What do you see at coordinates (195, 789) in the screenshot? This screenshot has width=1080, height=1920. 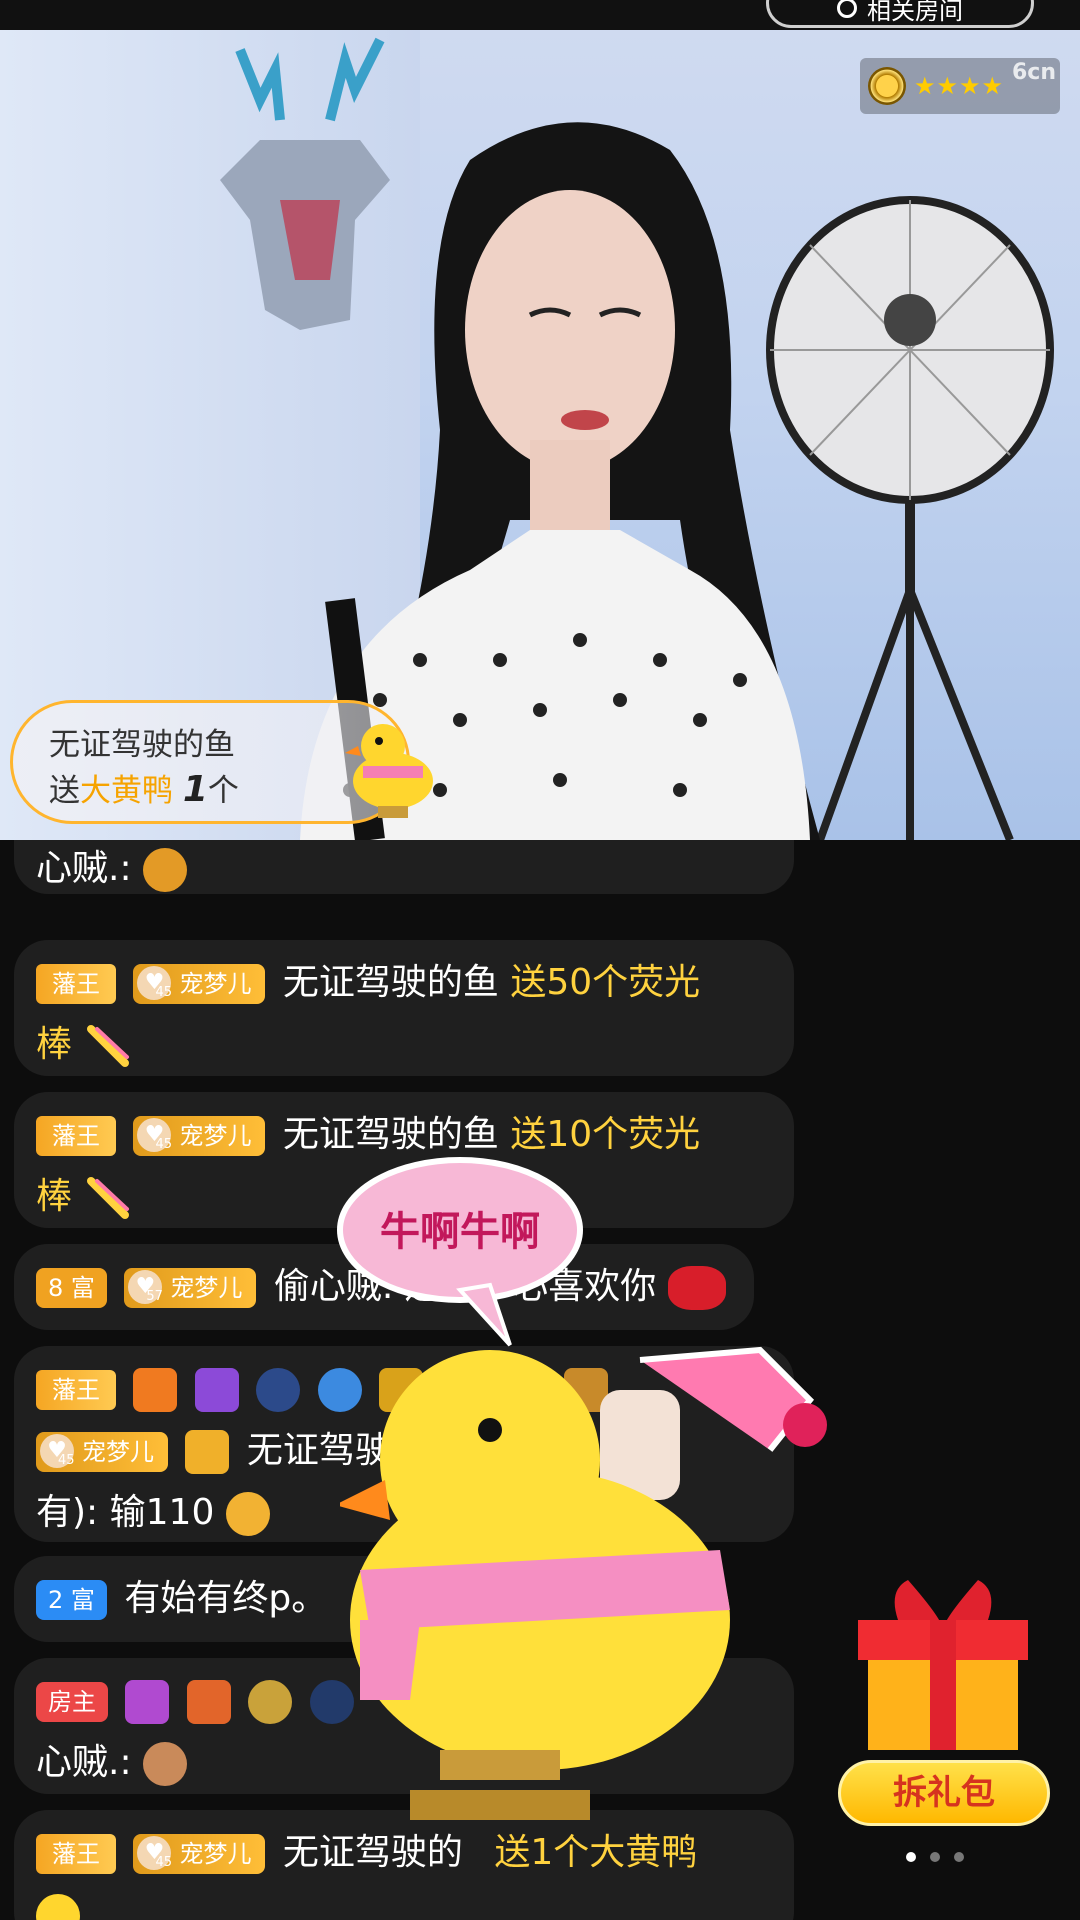 I see `gift-count: 1` at bounding box center [195, 789].